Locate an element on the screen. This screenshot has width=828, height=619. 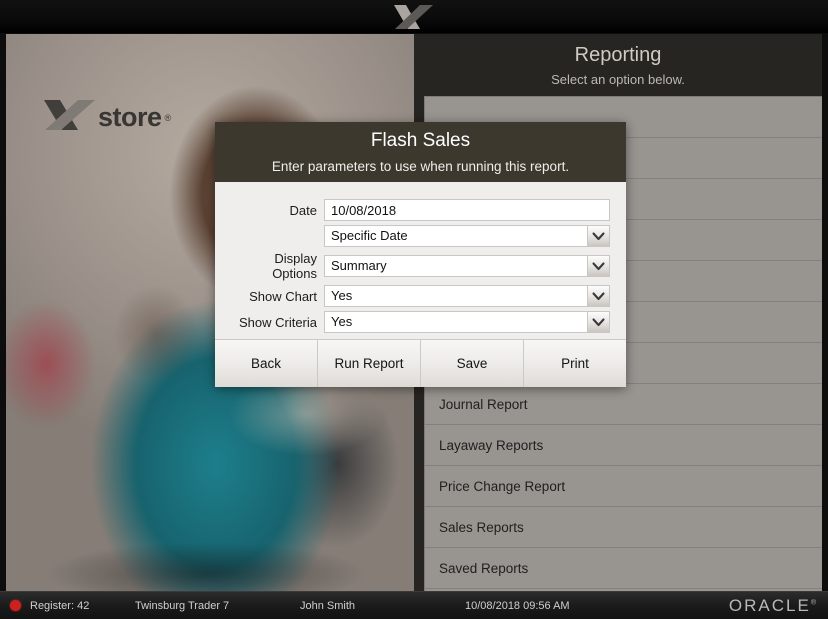
report-list-item: Journal Report is located at coordinates (623, 404).